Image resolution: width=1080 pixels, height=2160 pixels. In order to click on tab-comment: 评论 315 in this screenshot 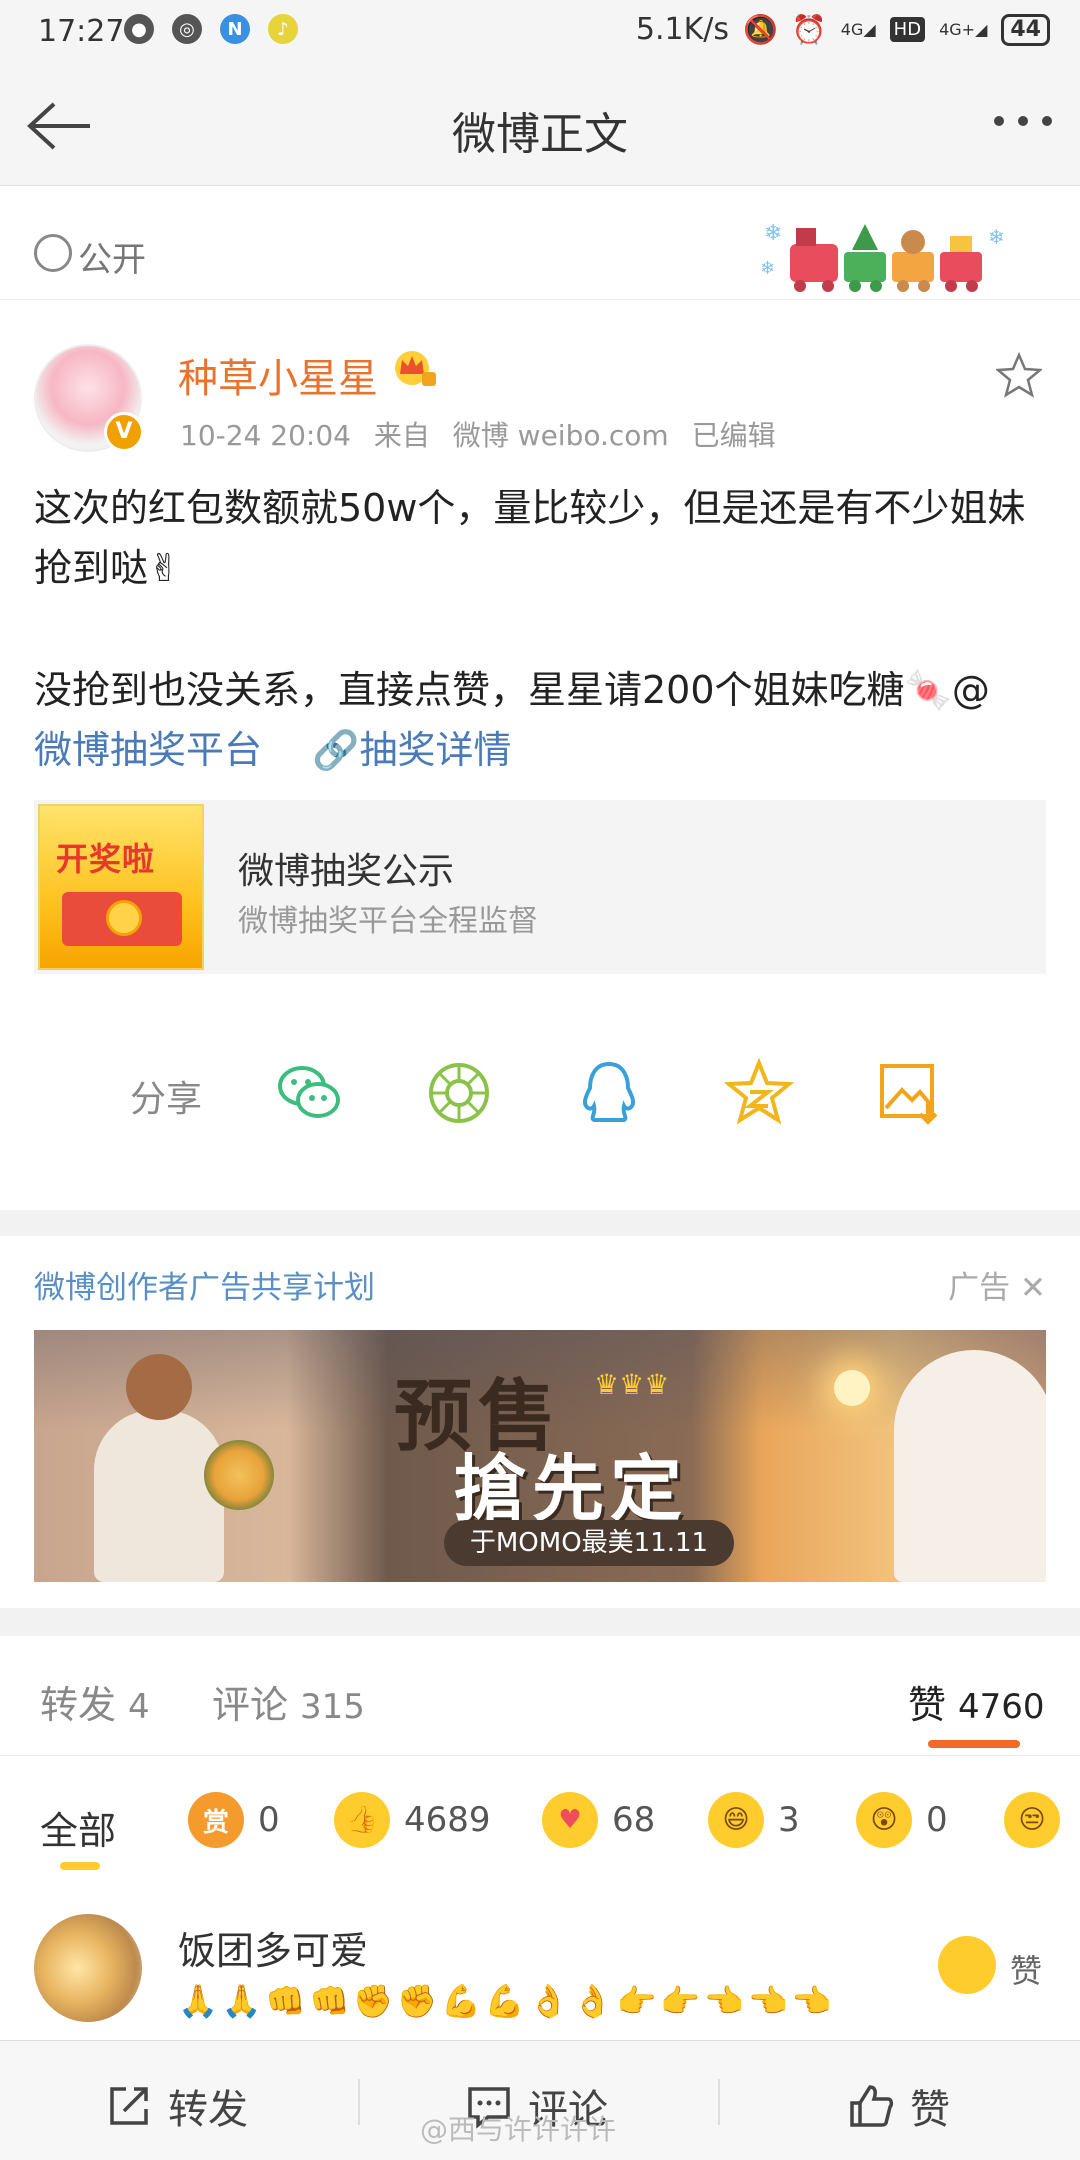, I will do `click(288, 1701)`.